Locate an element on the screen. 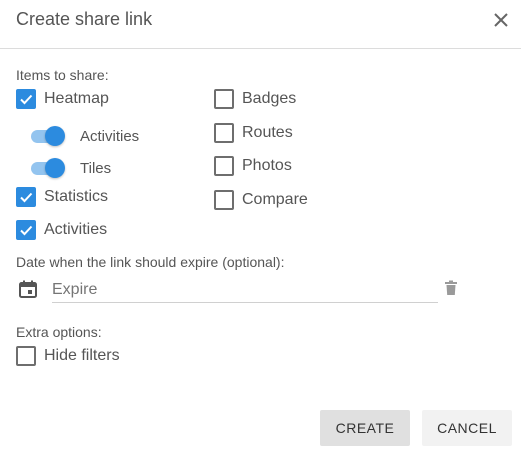 Image resolution: width=521 pixels, height=455 pixels. hide-filters-checkbox-box is located at coordinates (26, 356).